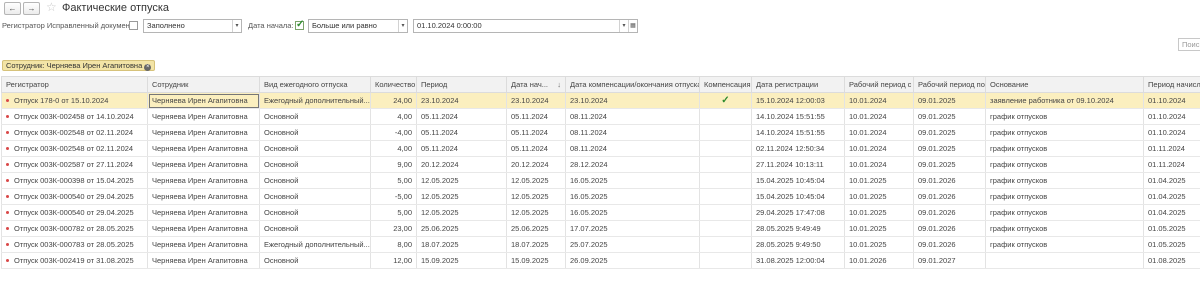  I want to click on cell-registration-date: 28.05.2025 9:49:50, so click(798, 244).